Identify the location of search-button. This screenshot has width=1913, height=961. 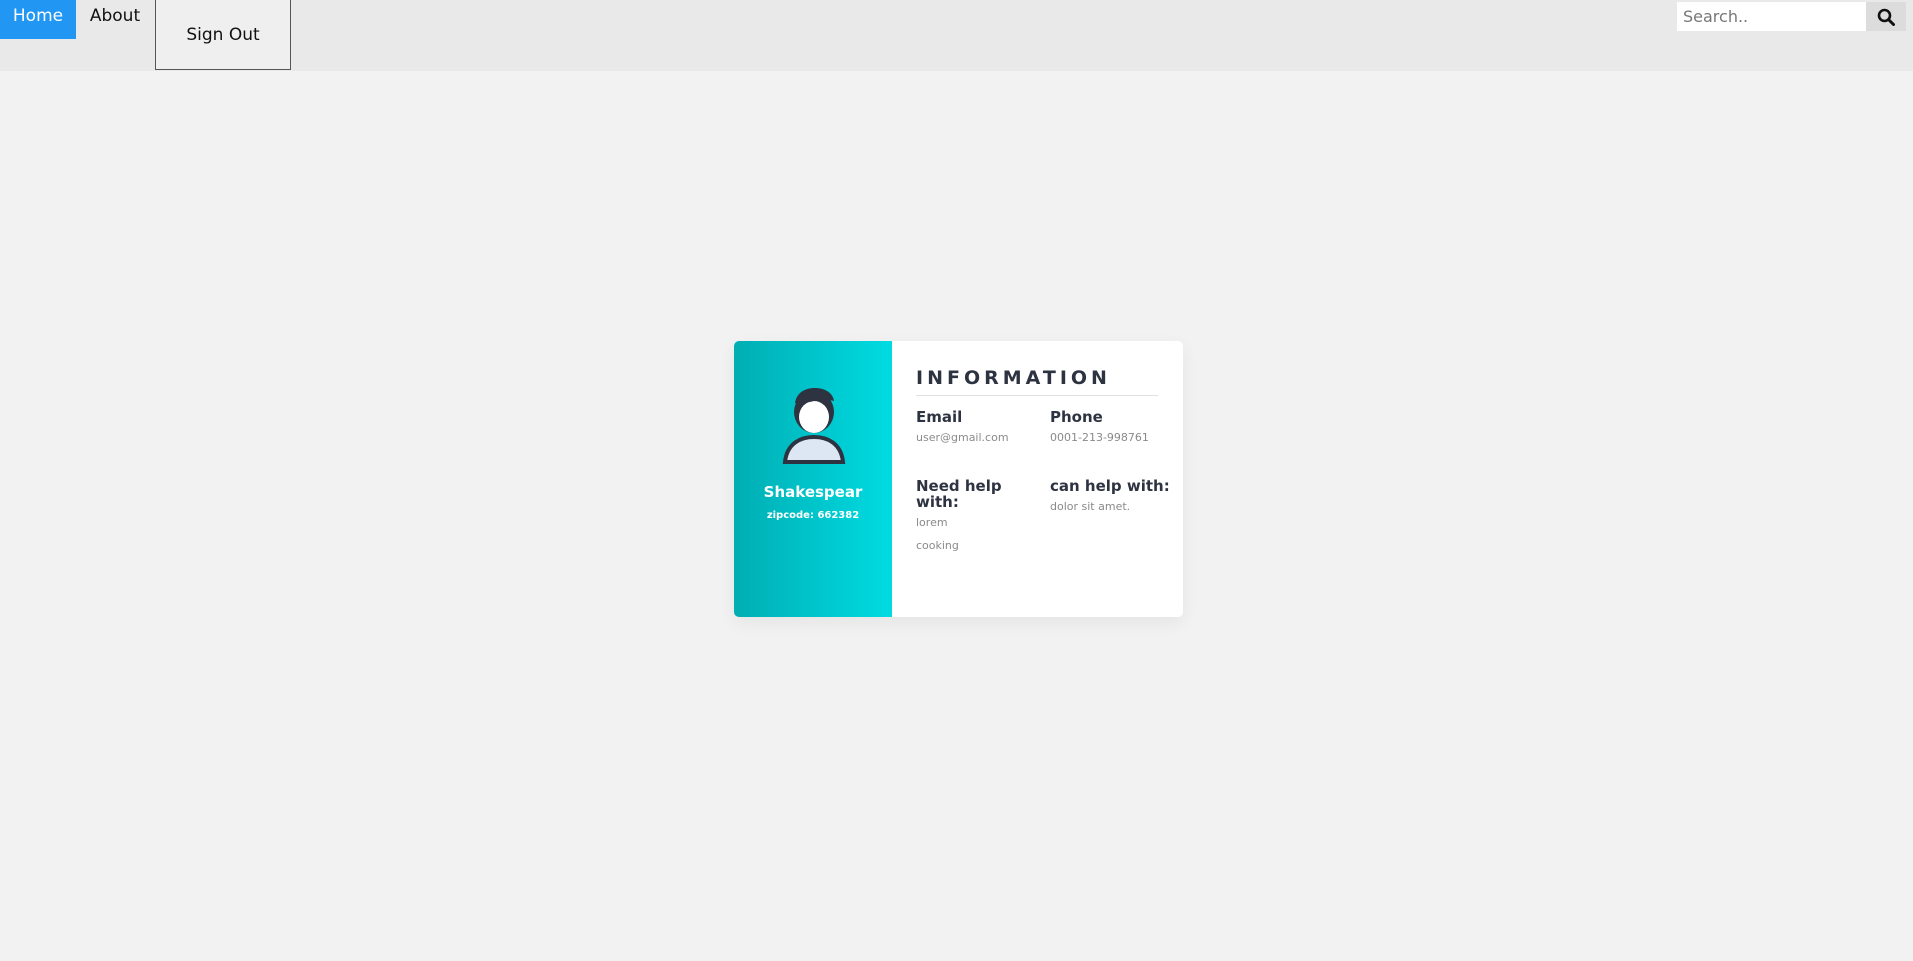
(1886, 16).